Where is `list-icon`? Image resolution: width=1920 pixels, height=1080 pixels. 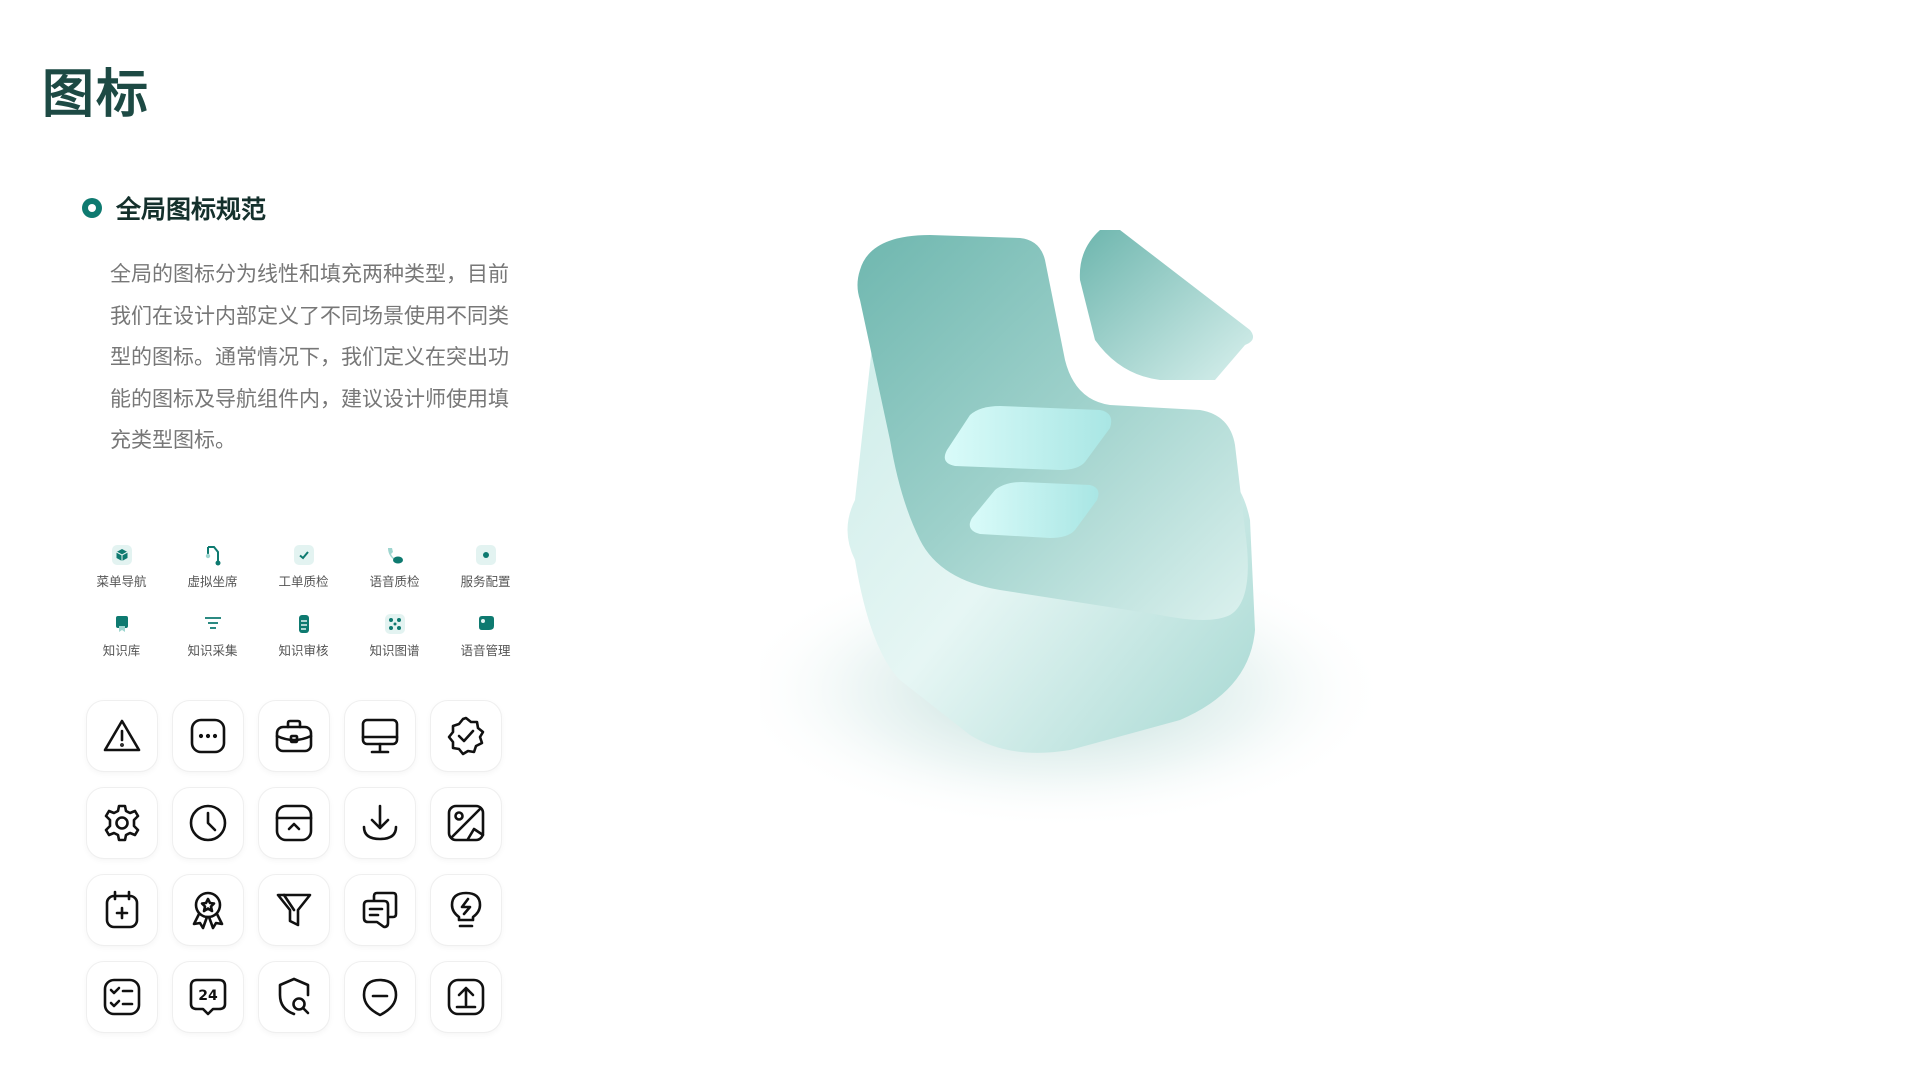 list-icon is located at coordinates (213, 624).